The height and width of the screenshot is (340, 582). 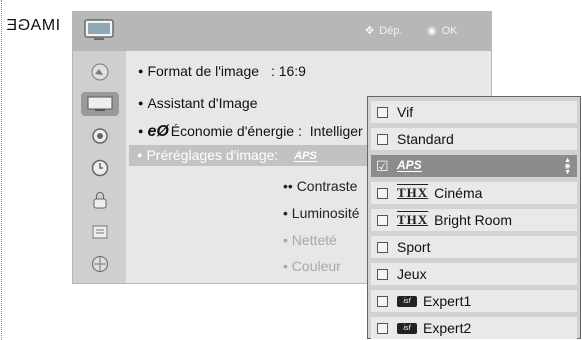 I want to click on ok-hint-label: OK, so click(x=449, y=31).